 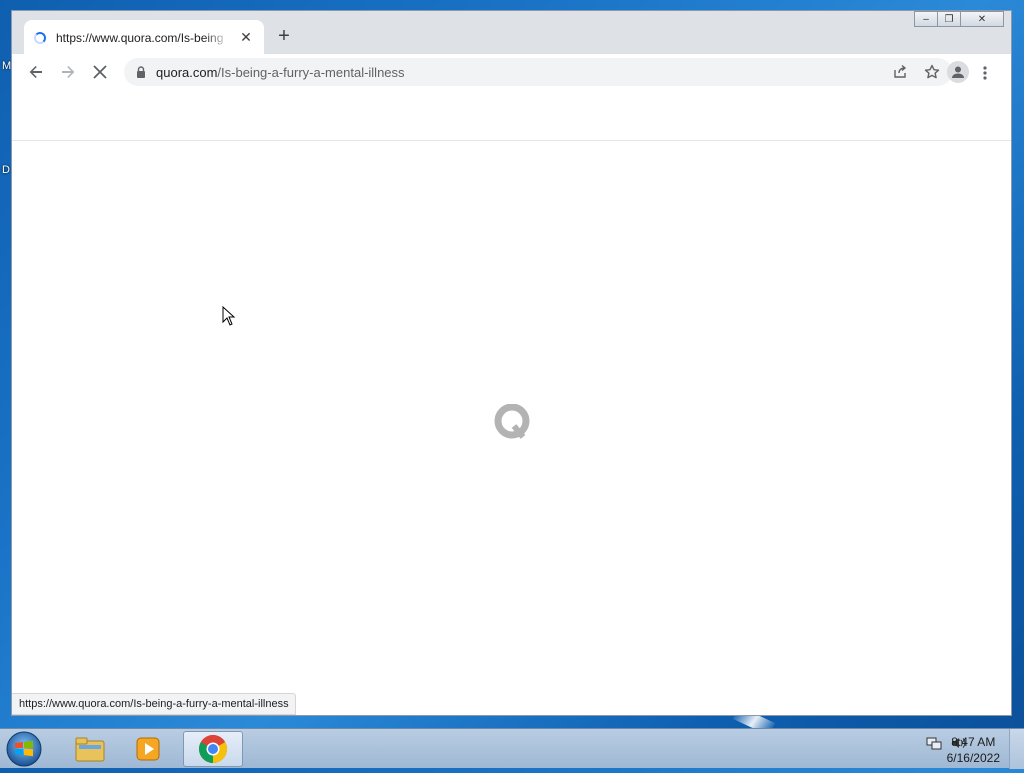 I want to click on share-icon, so click(x=900, y=71).